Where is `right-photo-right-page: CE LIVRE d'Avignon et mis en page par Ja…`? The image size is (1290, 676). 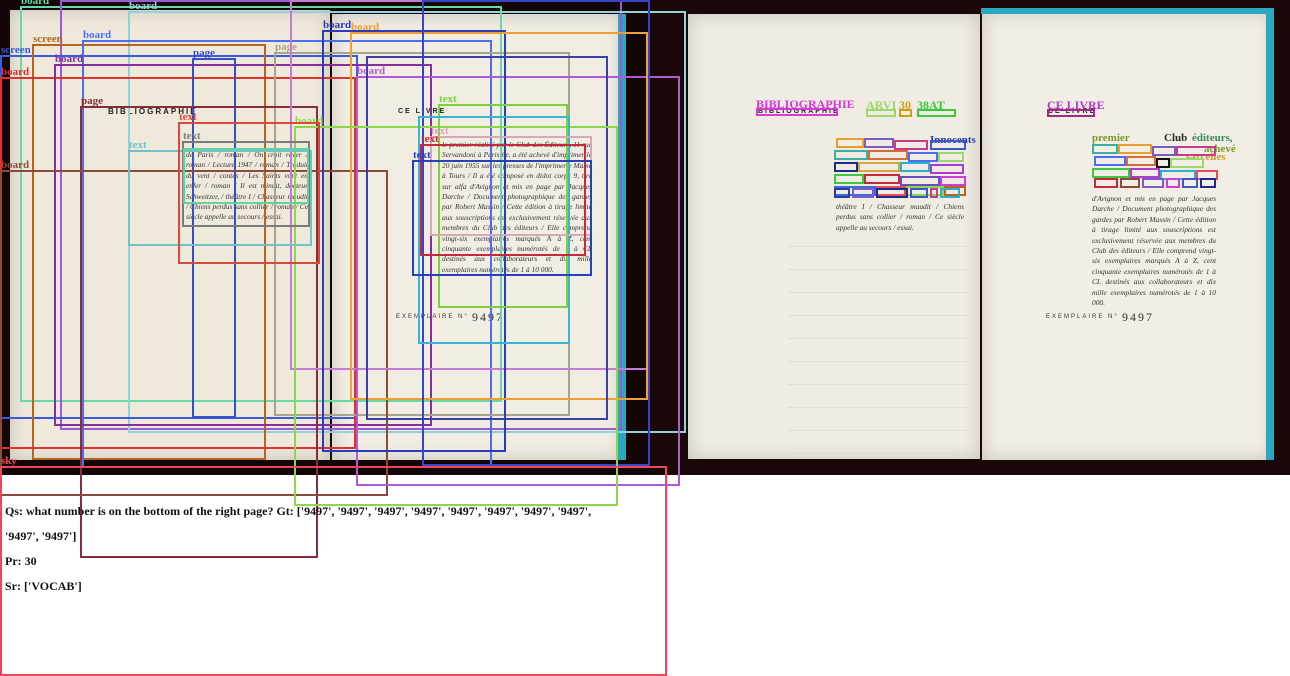
right-photo-right-page: CE LIVRE d'Avignon et mis en page par Ja… is located at coordinates (1127, 236).